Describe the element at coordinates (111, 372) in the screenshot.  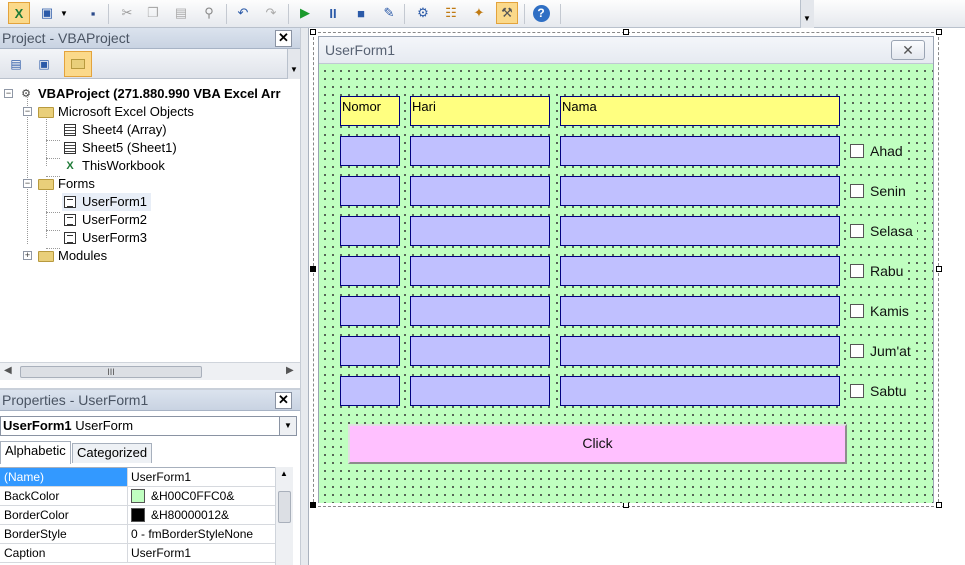
I see `scrollbar-thumb: III` at that location.